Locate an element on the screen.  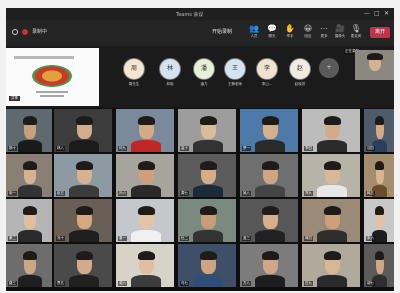
participant-video-tile: 冯十 is located at coordinates (83, 220).